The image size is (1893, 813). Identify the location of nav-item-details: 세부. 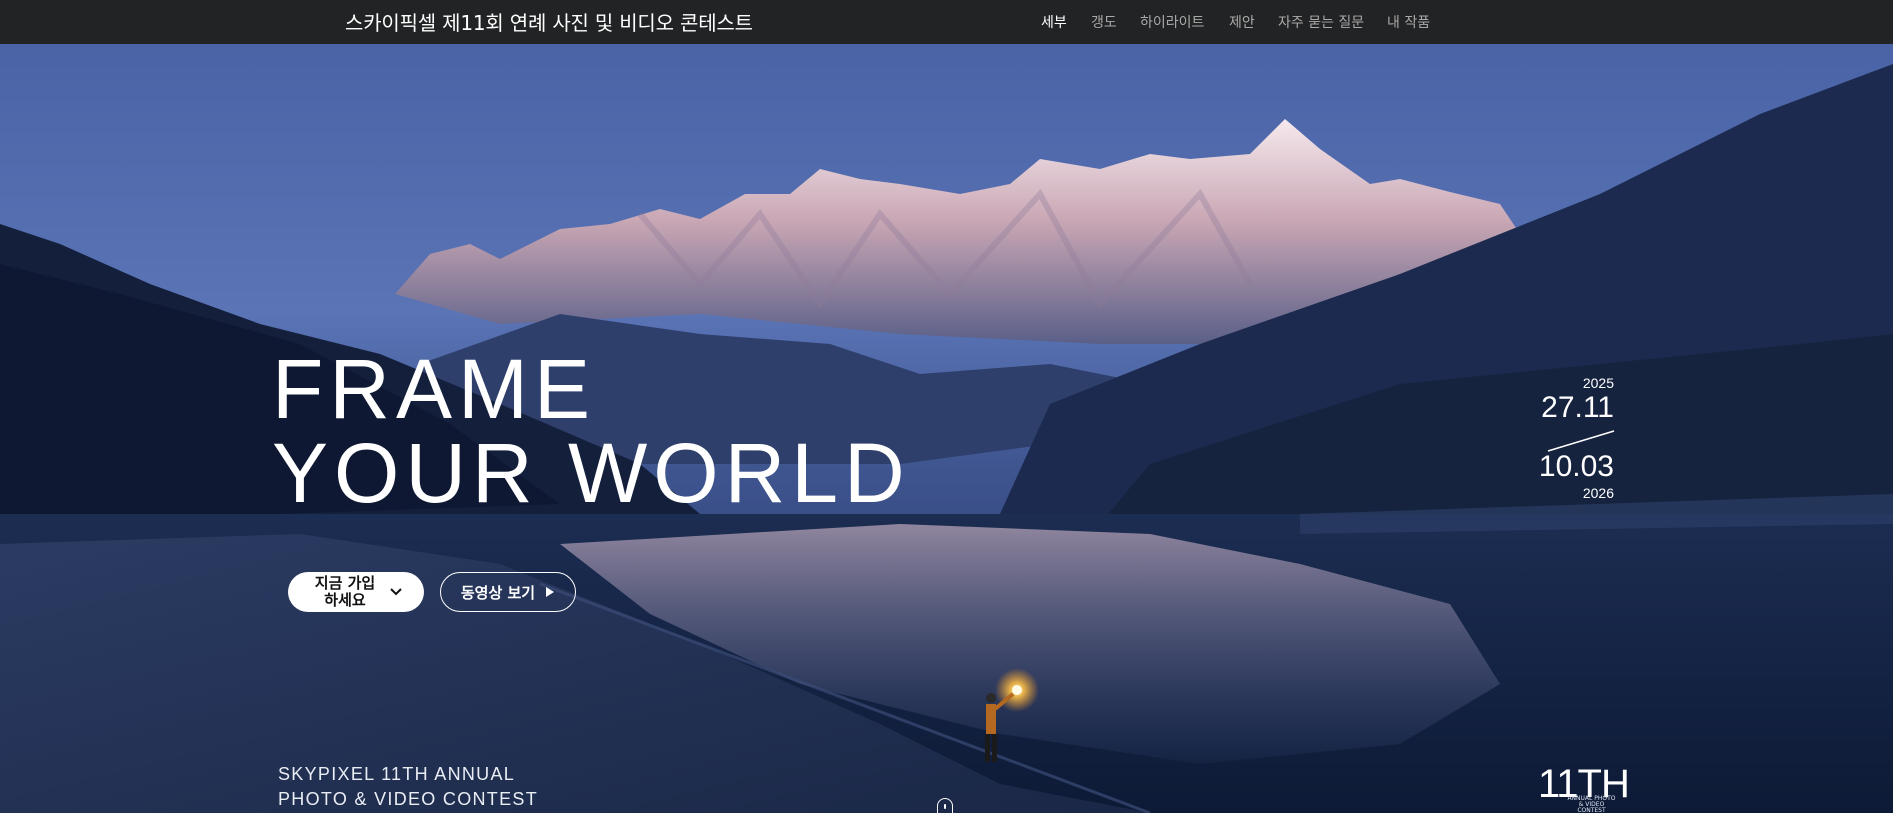
(1054, 22).